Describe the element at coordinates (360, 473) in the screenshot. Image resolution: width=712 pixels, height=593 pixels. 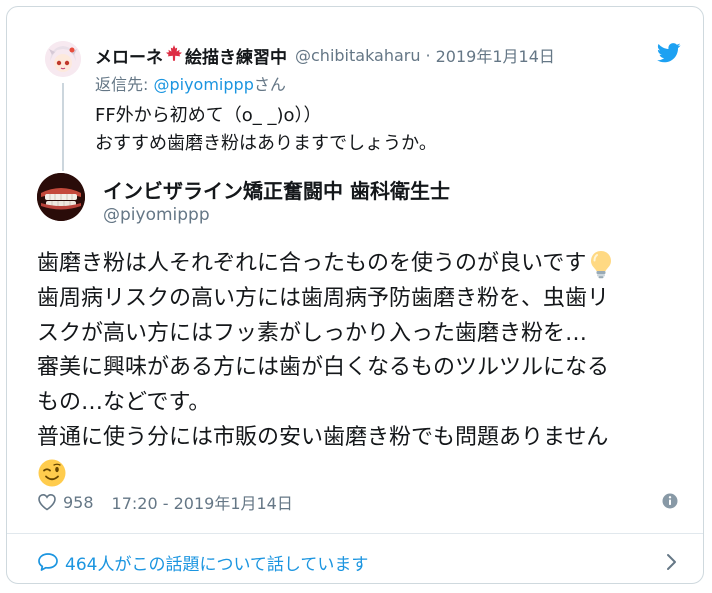
I see `tweet-text-line` at that location.